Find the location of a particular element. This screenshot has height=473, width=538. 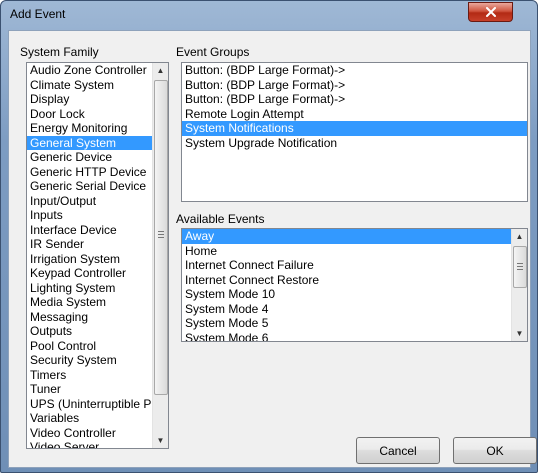

list-item: IR Sender is located at coordinates (97, 244).